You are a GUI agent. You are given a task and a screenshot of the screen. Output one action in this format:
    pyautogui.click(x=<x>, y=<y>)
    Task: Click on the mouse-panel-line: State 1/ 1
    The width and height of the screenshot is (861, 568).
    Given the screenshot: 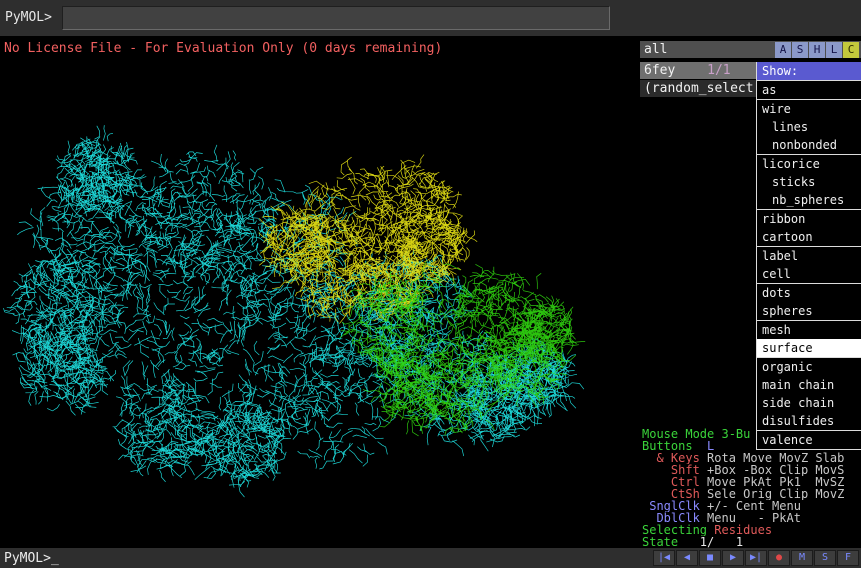 What is the action you would take?
    pyautogui.click(x=750, y=542)
    